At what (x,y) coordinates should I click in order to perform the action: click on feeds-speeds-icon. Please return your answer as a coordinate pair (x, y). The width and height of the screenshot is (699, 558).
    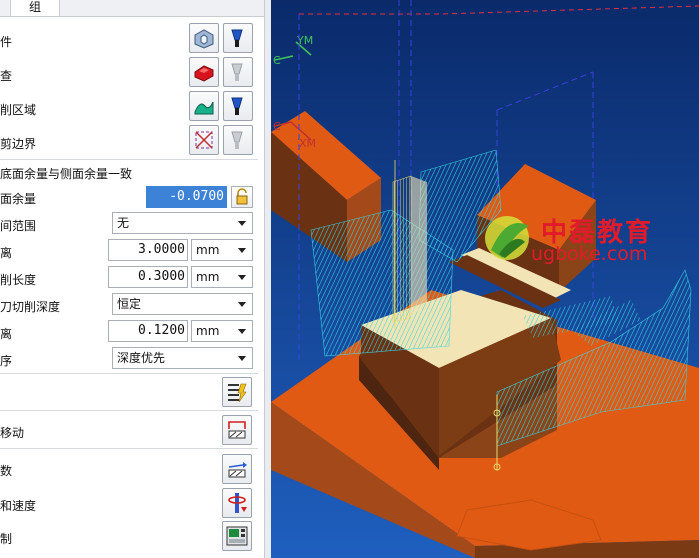
    Looking at the image, I should click on (237, 503).